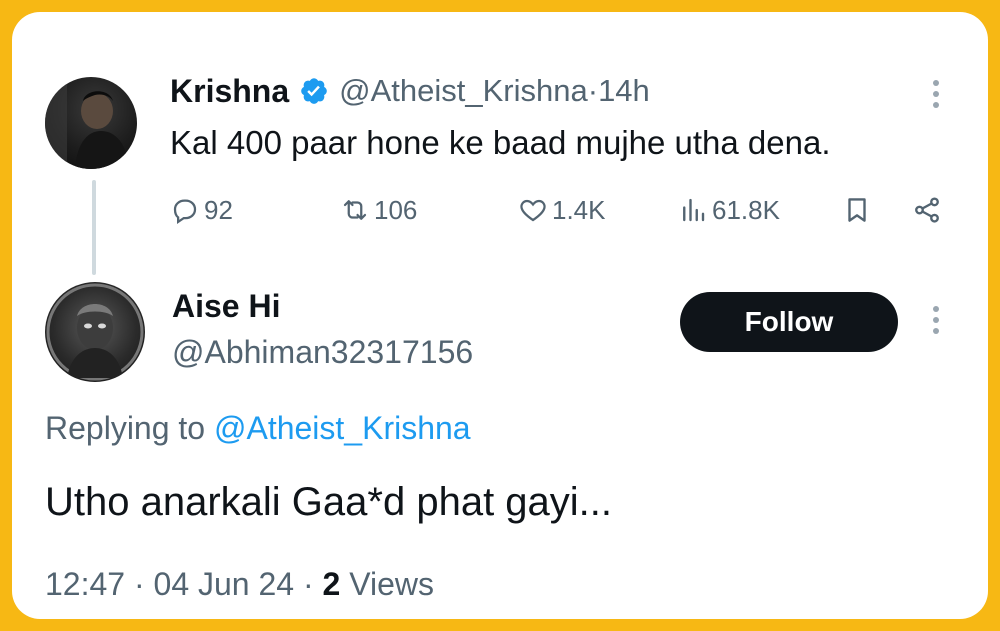 The image size is (1000, 631). Describe the element at coordinates (396, 209) in the screenshot. I see `repost-count: 106` at that location.